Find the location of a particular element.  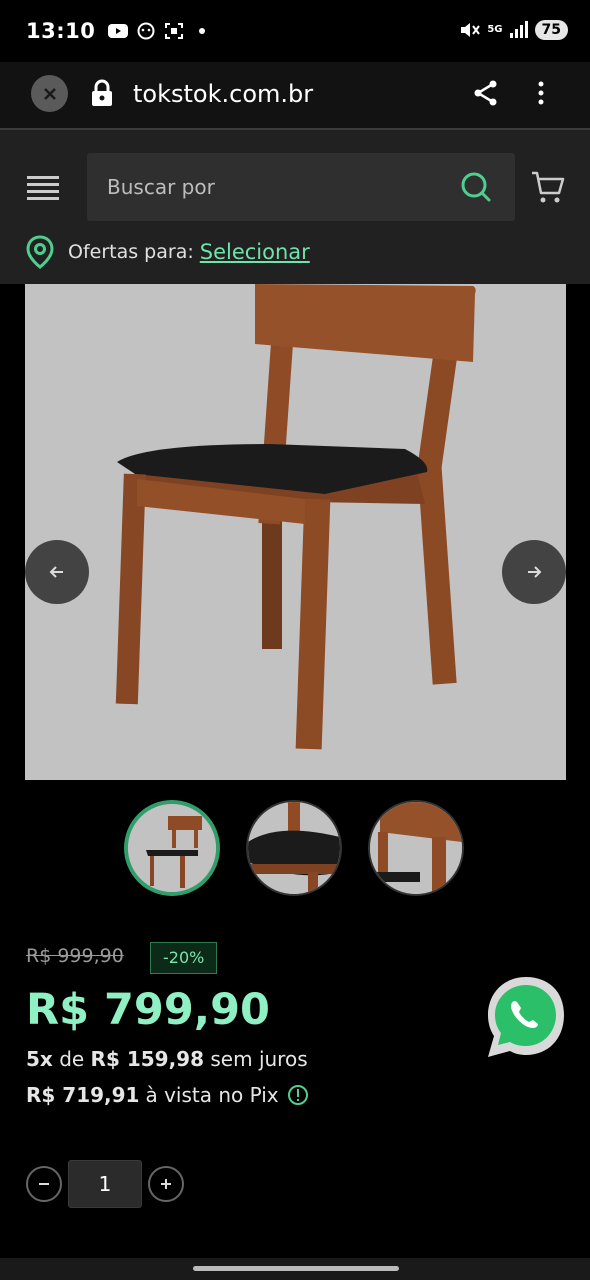

plus-icon is located at coordinates (166, 1184).